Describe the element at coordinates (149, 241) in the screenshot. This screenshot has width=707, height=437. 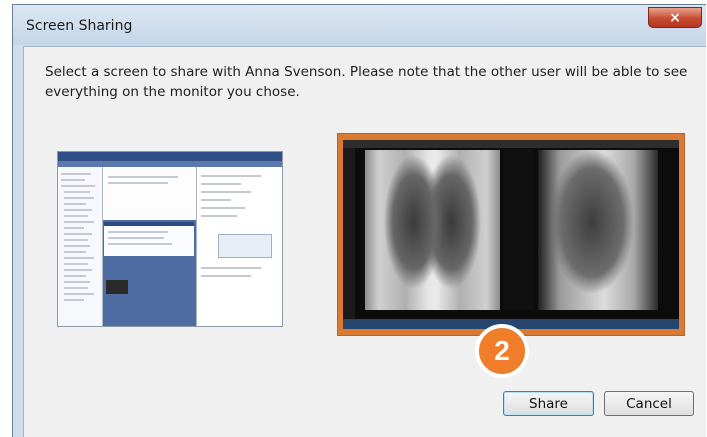
I see `app-table` at that location.